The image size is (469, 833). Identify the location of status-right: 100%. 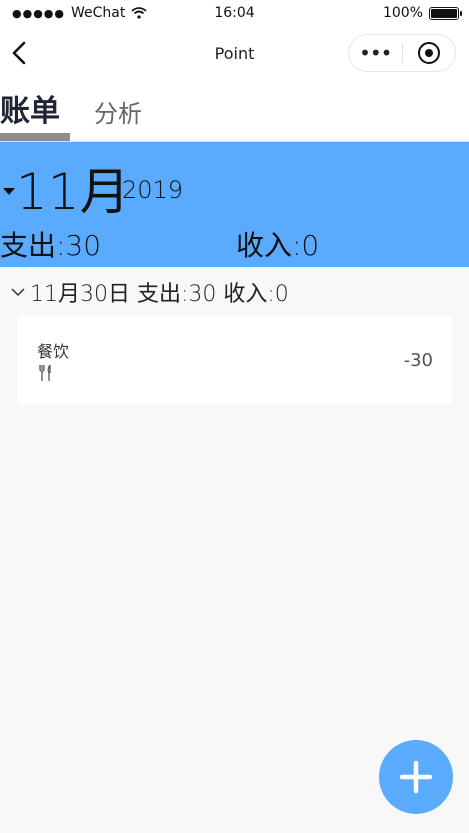
(422, 13).